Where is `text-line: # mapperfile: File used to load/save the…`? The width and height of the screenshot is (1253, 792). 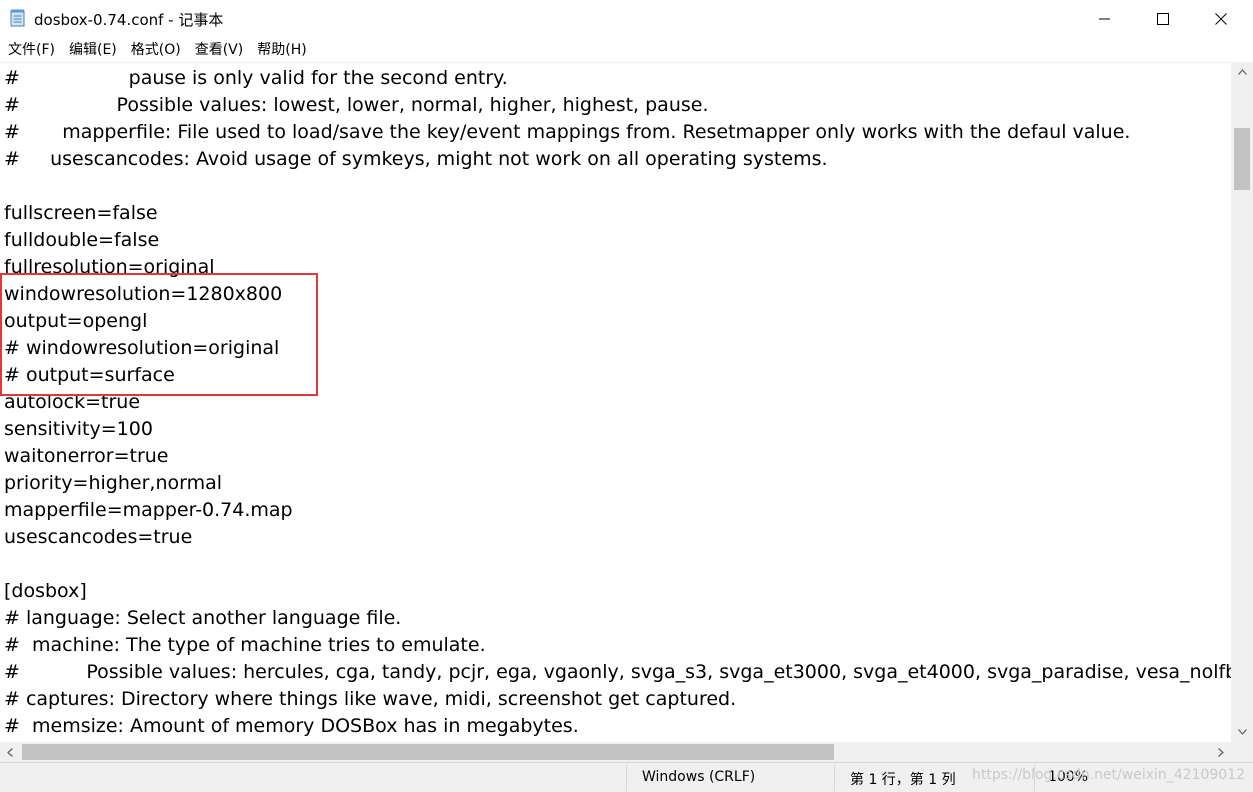
text-line: # mapperfile: File used to load/save the… is located at coordinates (567, 132).